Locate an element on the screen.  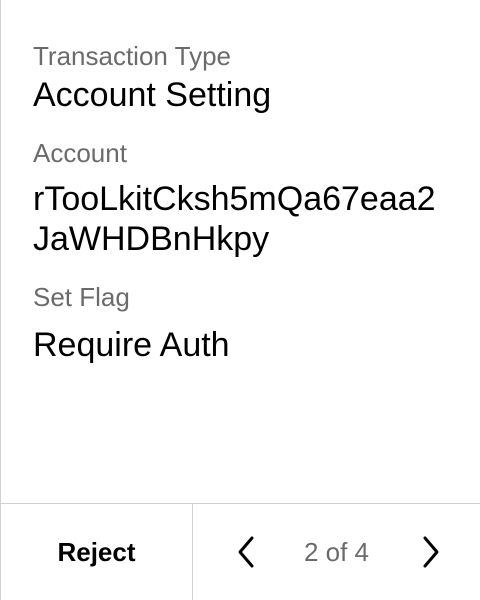
account-label: Account is located at coordinates (80, 153).